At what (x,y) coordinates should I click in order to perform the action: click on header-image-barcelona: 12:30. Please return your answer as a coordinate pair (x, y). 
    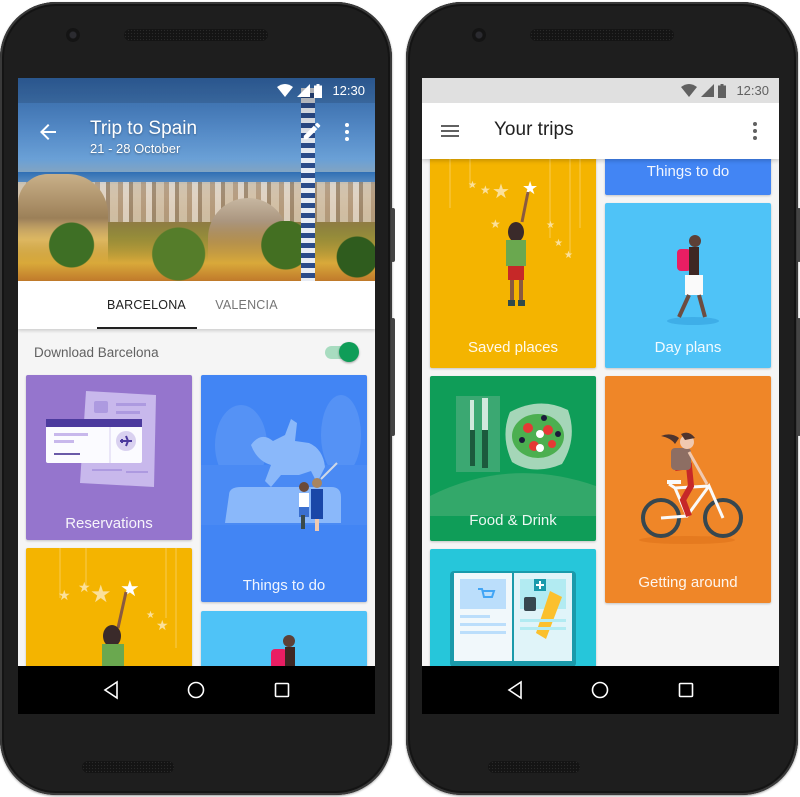
    Looking at the image, I should click on (196, 179).